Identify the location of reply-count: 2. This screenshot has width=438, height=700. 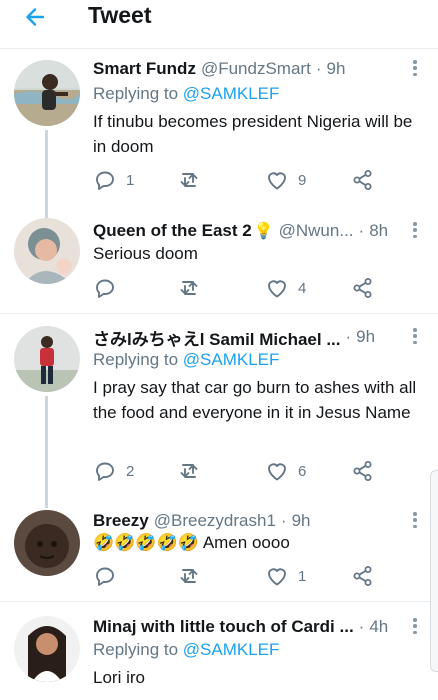
(130, 471).